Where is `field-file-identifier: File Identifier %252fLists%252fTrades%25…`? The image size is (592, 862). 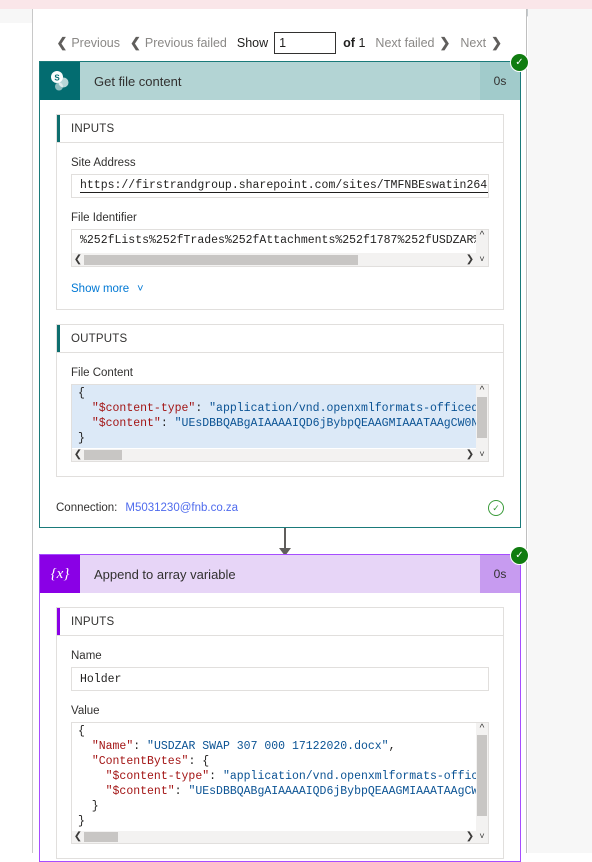 field-file-identifier: File Identifier %252fLists%252fTrades%25… is located at coordinates (280, 239).